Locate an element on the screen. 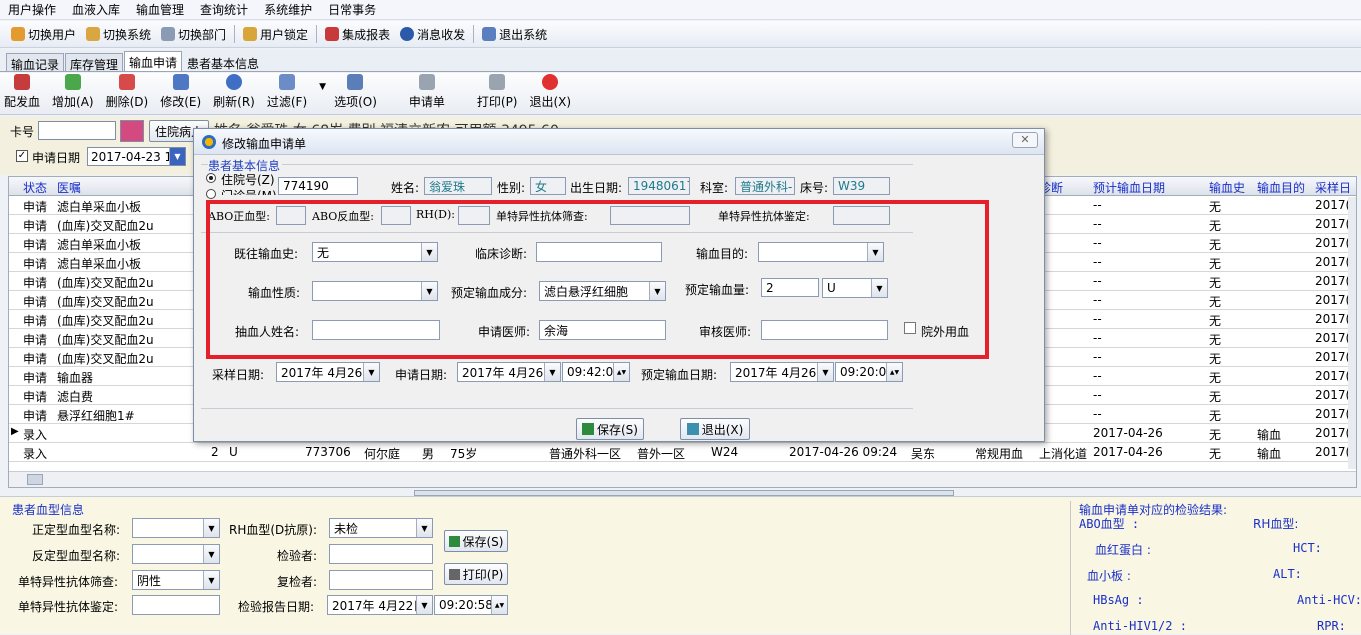 The image size is (1361, 635). tab-transfusion-apply: 输血申请 is located at coordinates (153, 61).